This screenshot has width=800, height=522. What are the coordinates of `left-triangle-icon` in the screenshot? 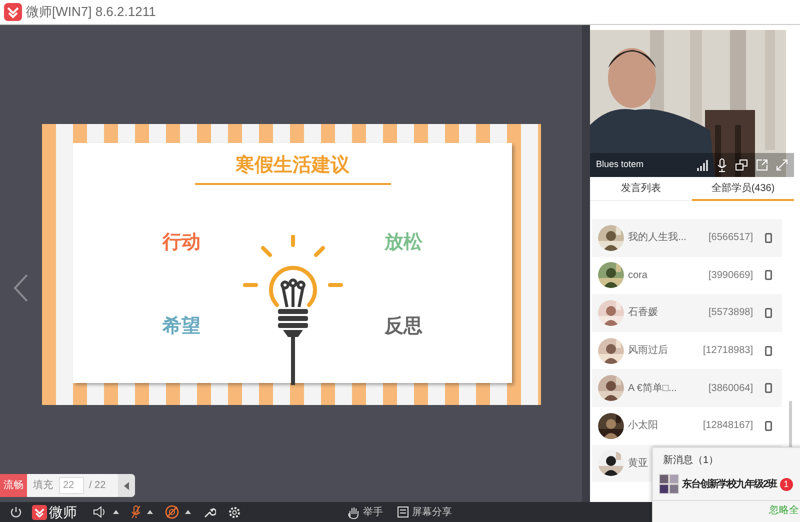 It's located at (126, 486).